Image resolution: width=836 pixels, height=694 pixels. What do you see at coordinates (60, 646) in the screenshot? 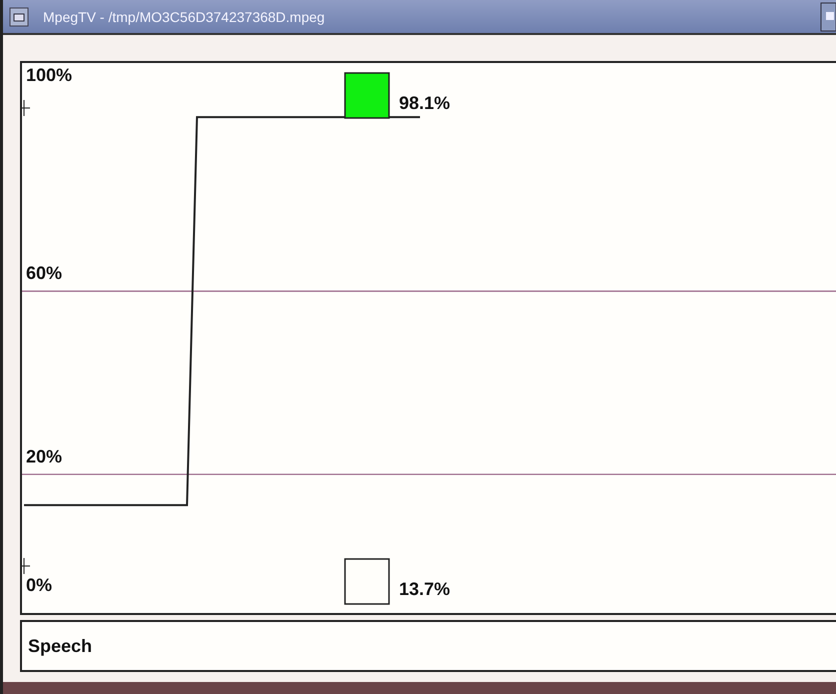
I see `mode-label: Speech` at bounding box center [60, 646].